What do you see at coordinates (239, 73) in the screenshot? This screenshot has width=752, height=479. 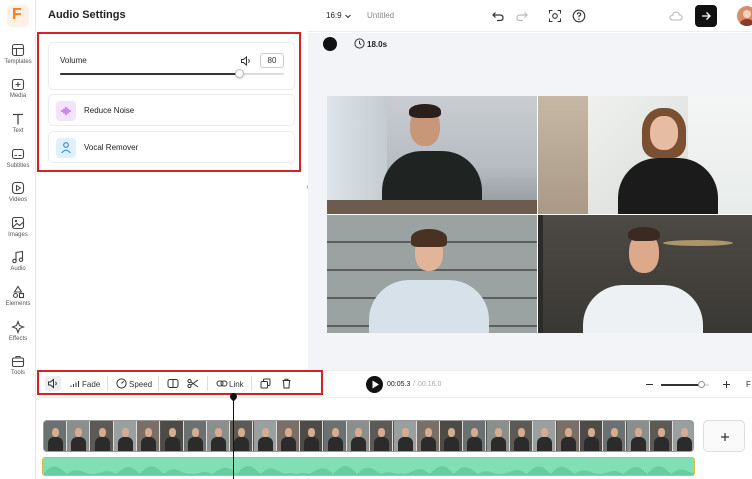 I see `volume-slider-handle` at bounding box center [239, 73].